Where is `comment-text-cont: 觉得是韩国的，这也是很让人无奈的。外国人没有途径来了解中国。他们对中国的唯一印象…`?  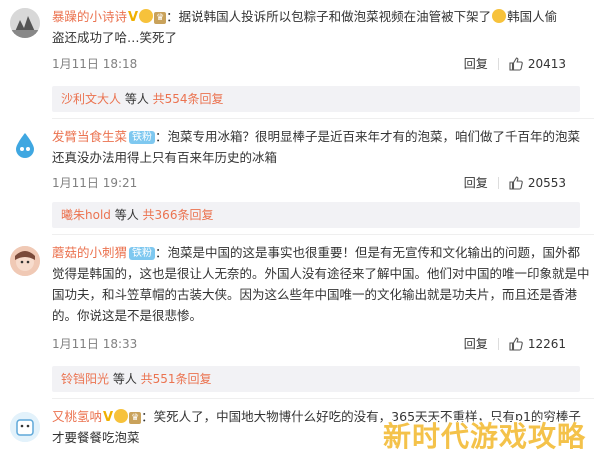
comment-text-cont: 觉得是韩国的，这也是很让人无奈的。外国人没有途径来了解中国。他们对中国的唯一印象… is located at coordinates (321, 273).